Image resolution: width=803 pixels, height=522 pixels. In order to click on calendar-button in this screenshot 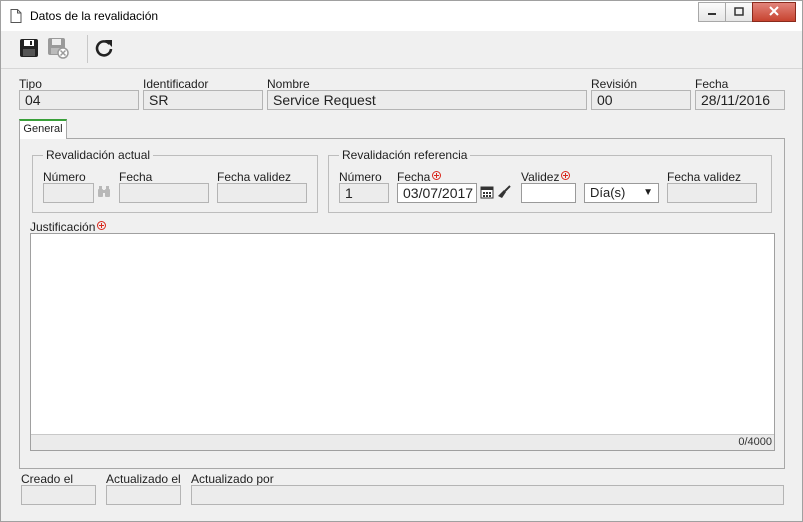, I will do `click(487, 193)`.